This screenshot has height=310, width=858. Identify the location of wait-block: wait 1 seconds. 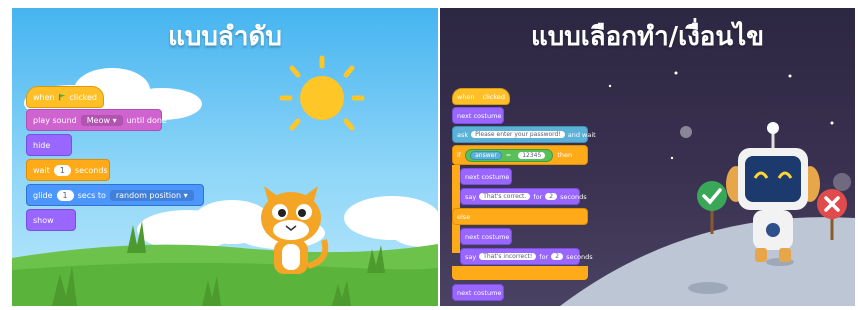
(68, 170).